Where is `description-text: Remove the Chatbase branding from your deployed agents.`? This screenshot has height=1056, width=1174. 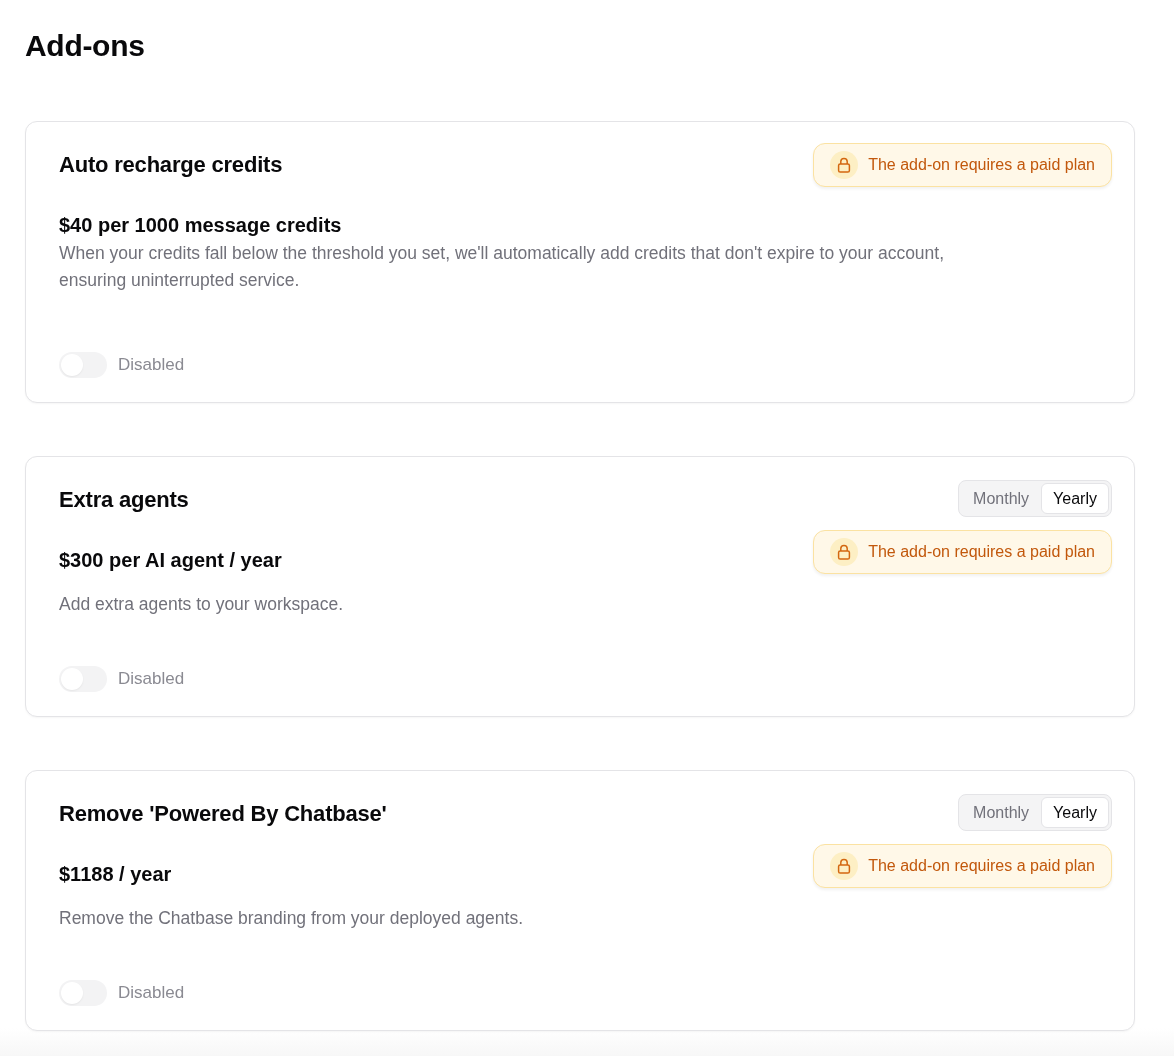
description-text: Remove the Chatbase branding from your deployed agents. is located at coordinates (291, 918).